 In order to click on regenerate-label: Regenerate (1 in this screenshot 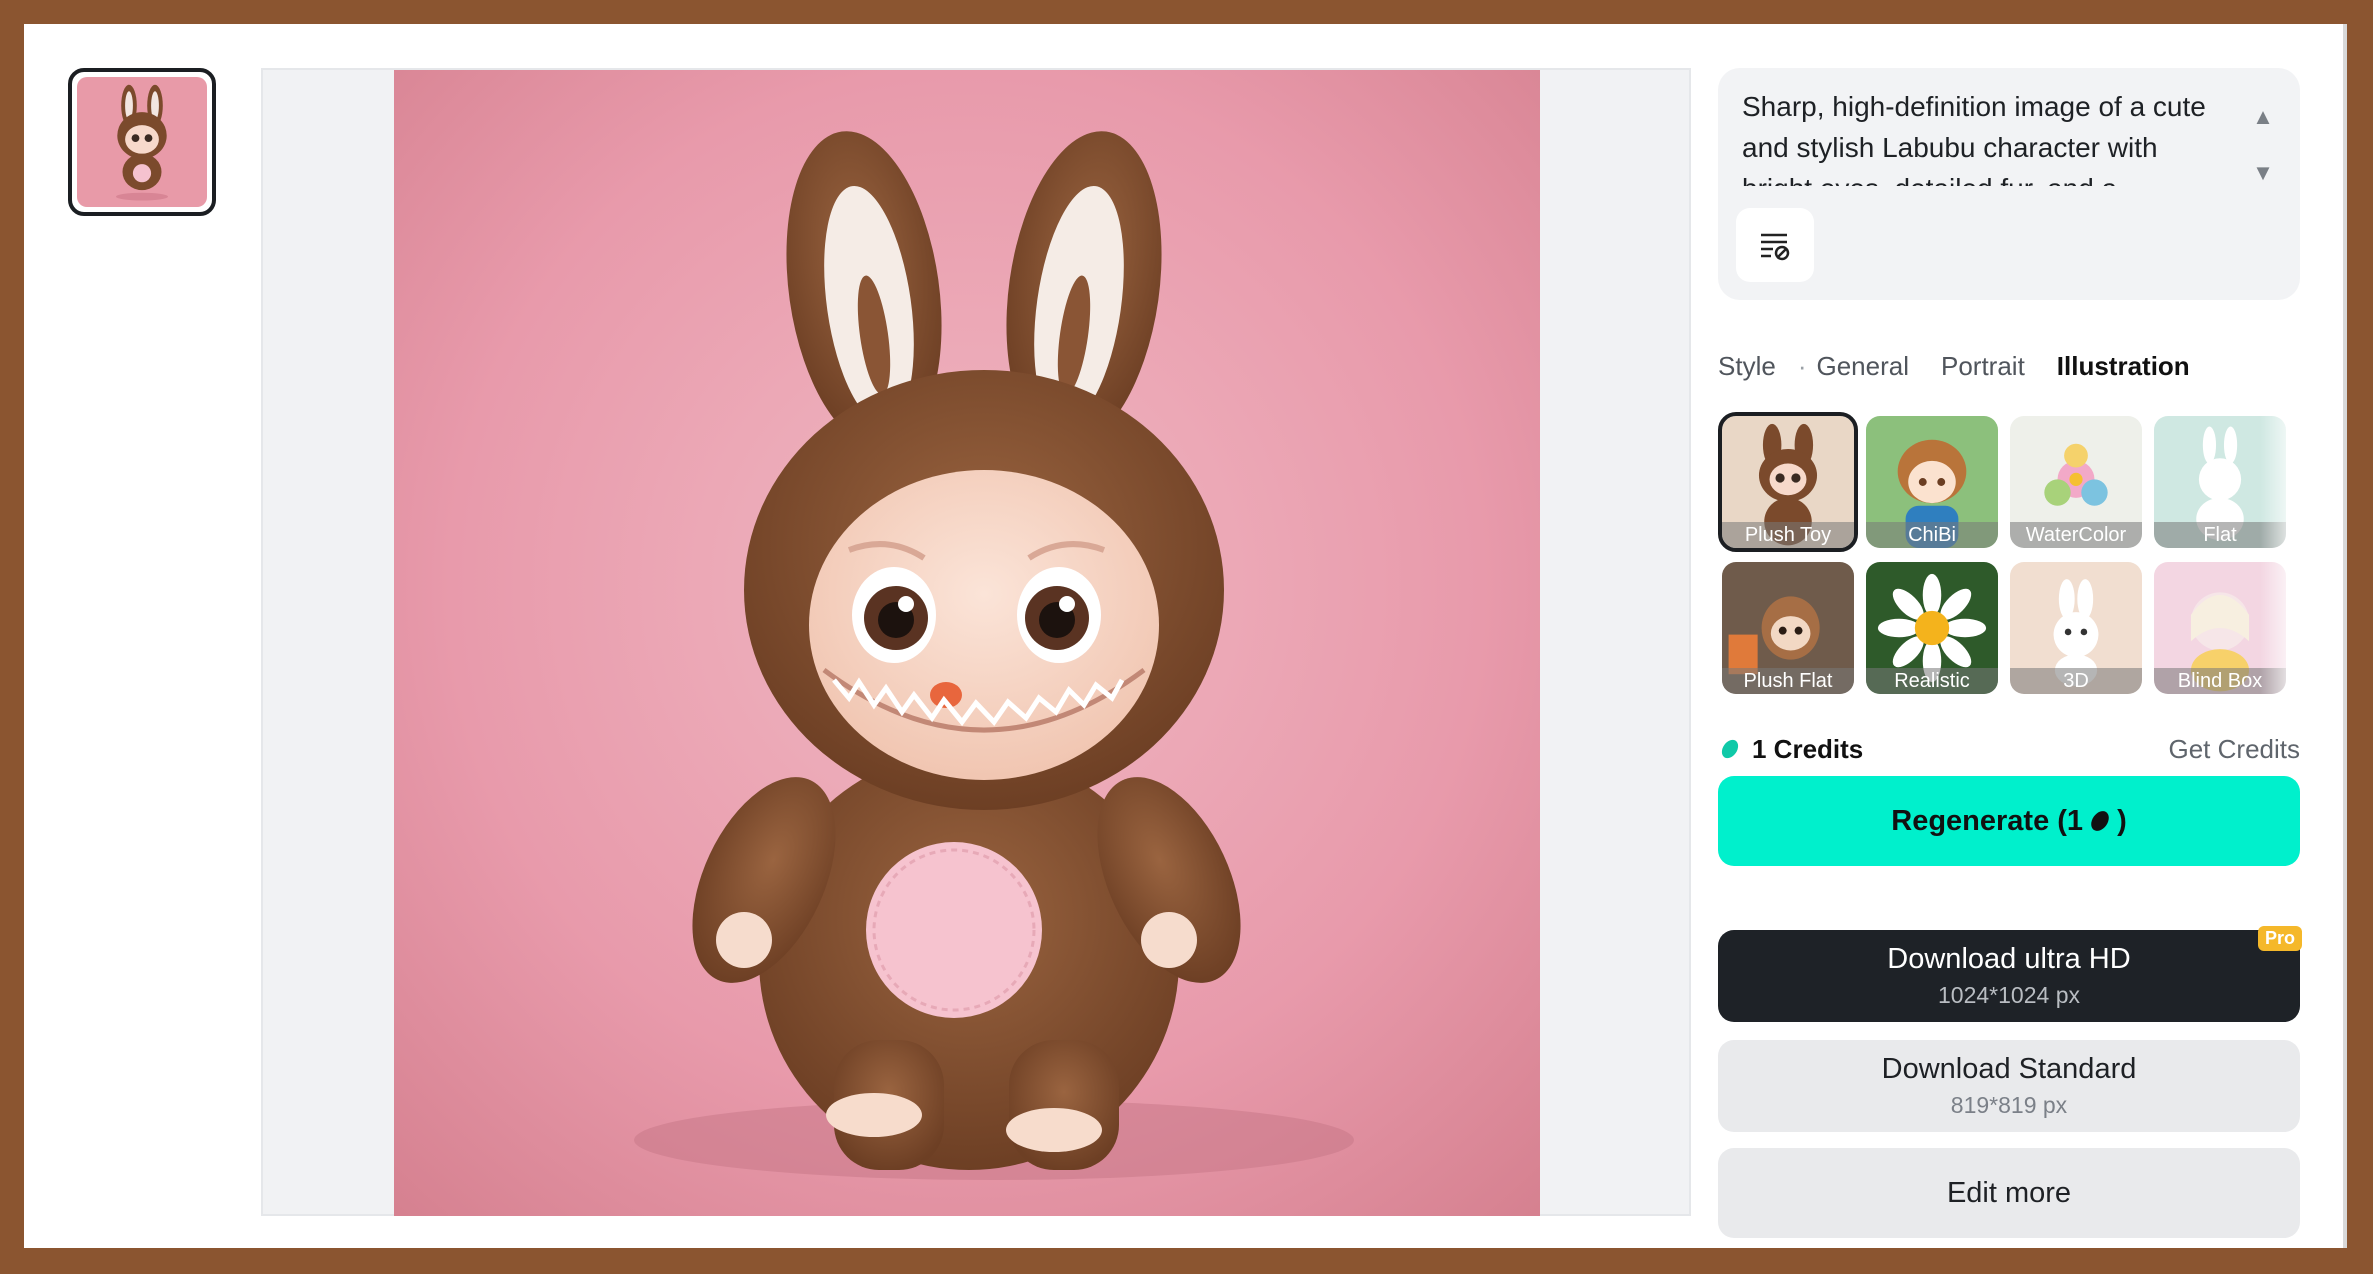, I will do `click(1987, 820)`.